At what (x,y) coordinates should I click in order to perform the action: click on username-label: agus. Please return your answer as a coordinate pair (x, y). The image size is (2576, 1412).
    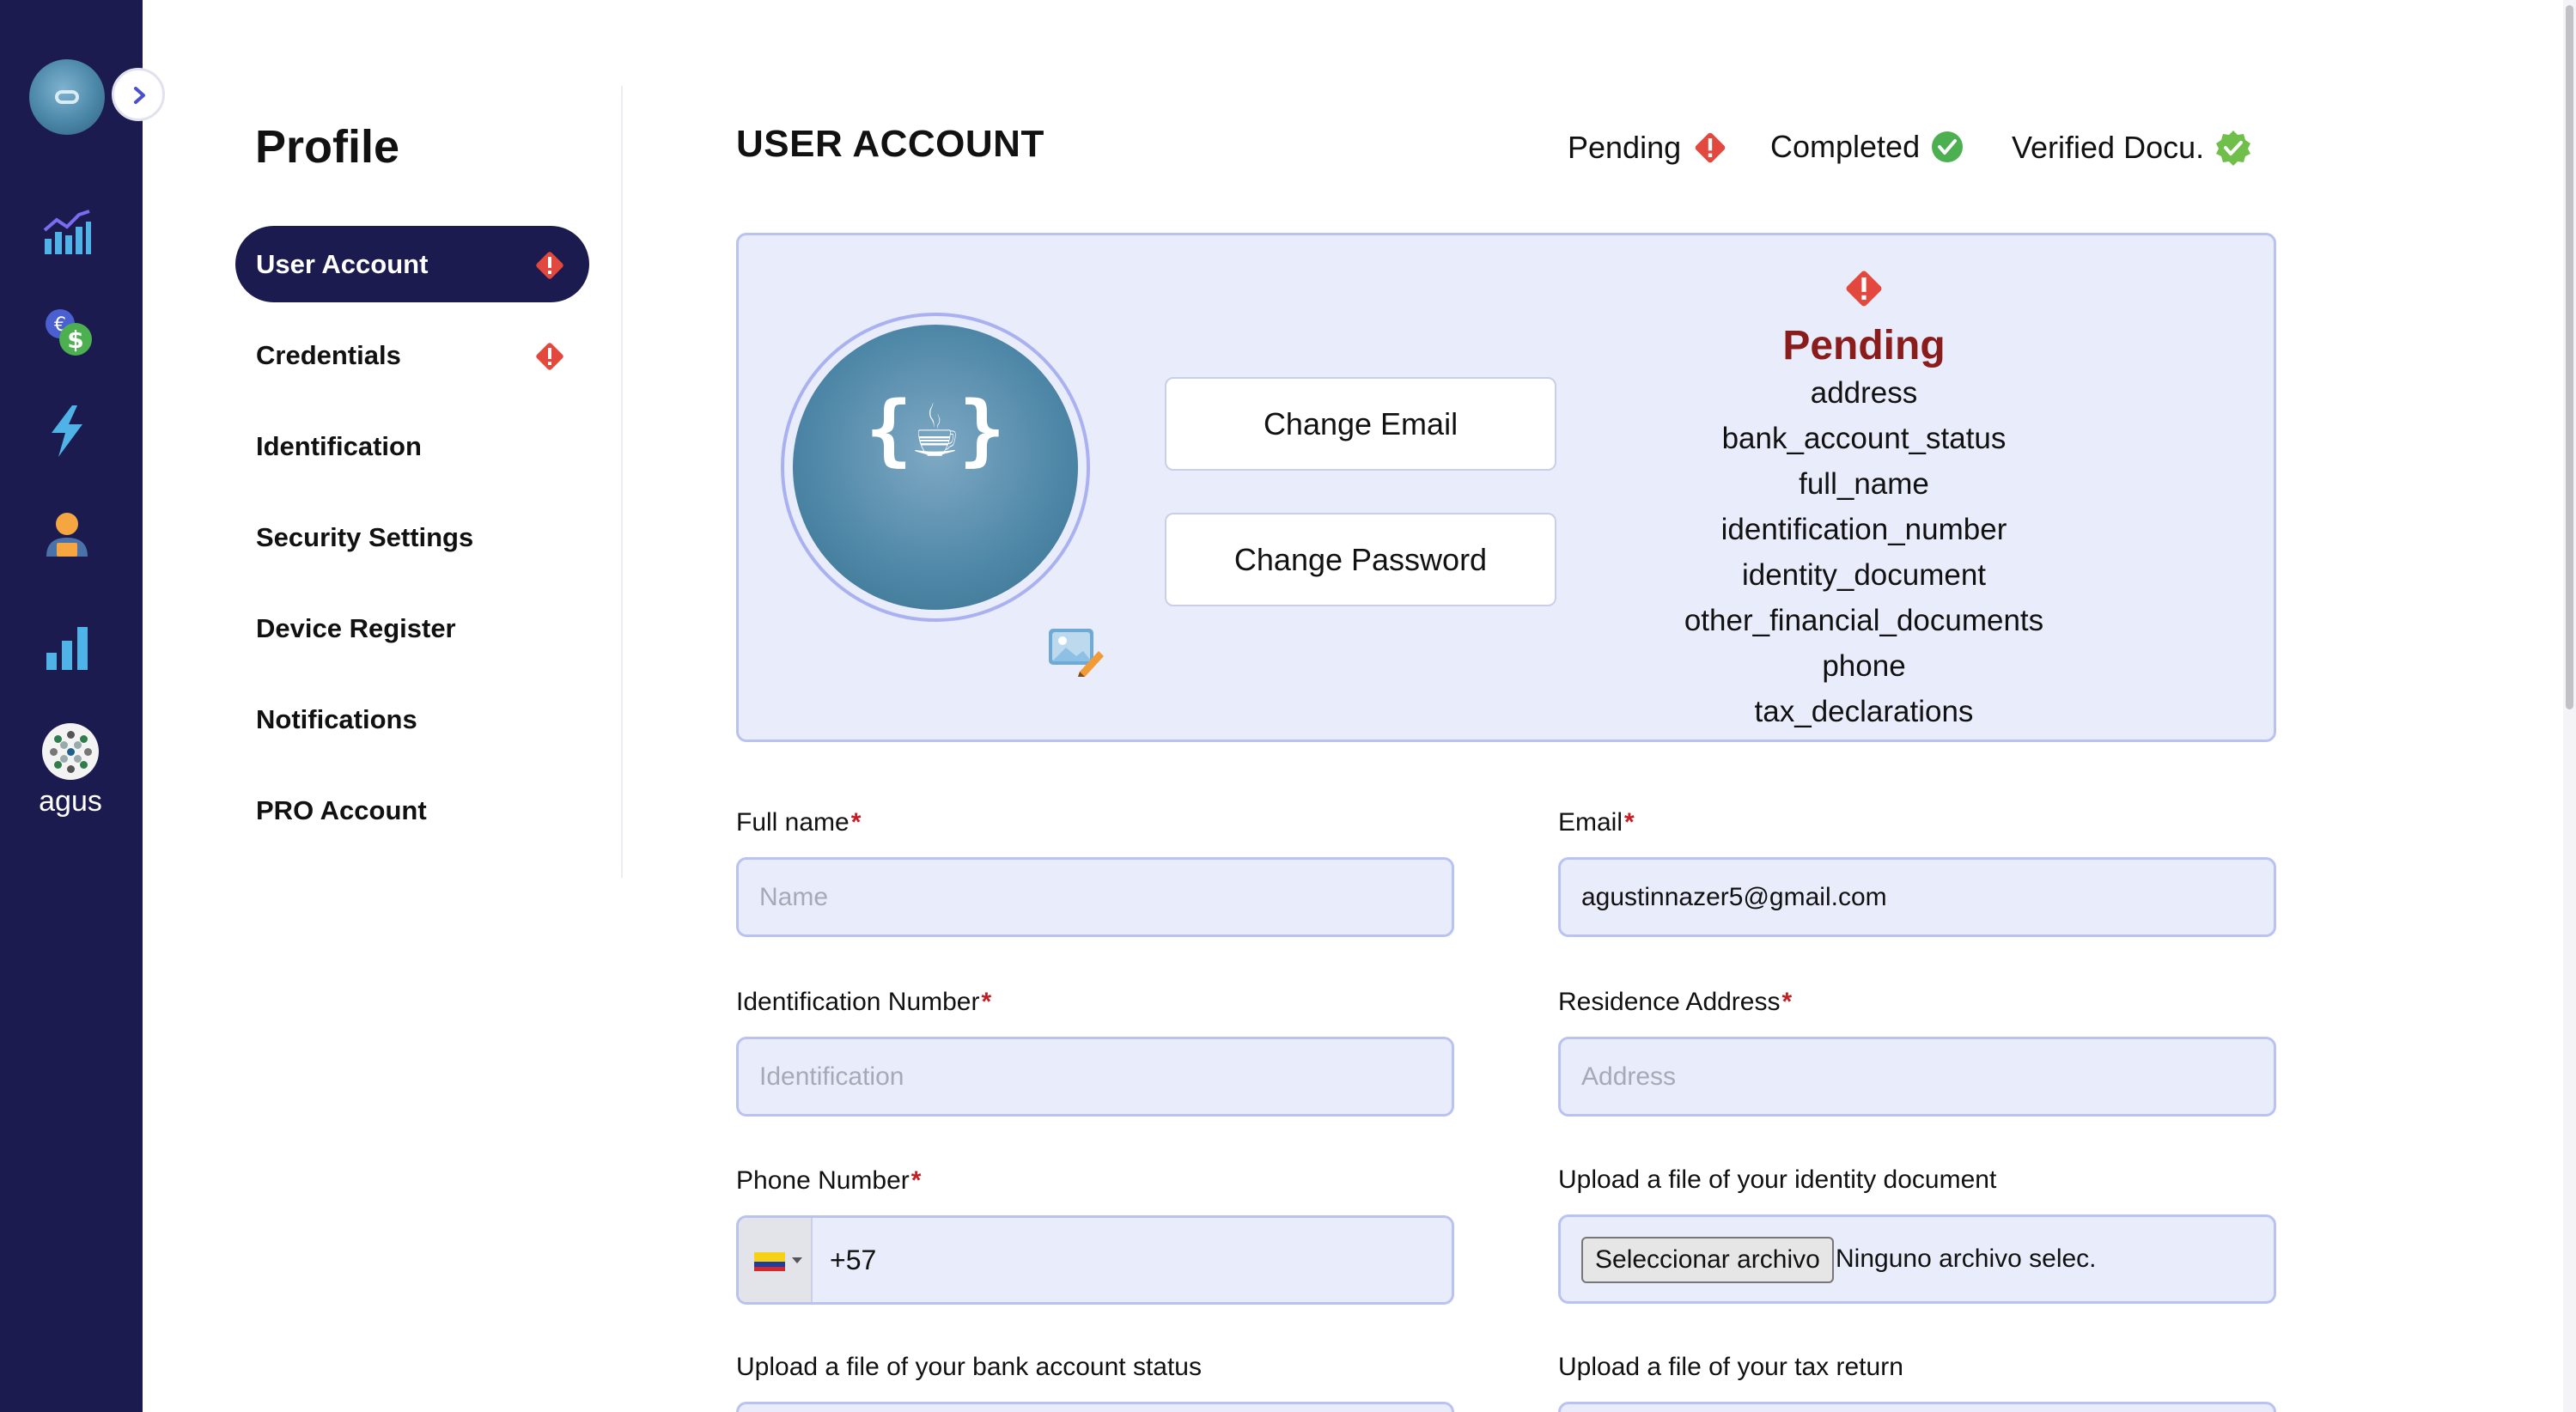
    Looking at the image, I should click on (70, 801).